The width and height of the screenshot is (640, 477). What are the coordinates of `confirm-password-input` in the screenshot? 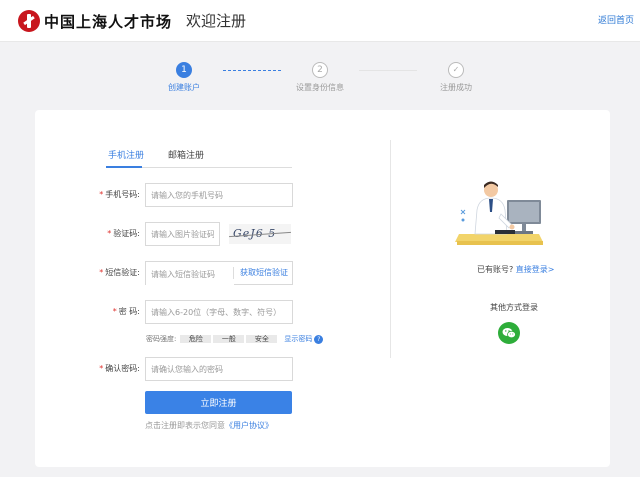 It's located at (219, 369).